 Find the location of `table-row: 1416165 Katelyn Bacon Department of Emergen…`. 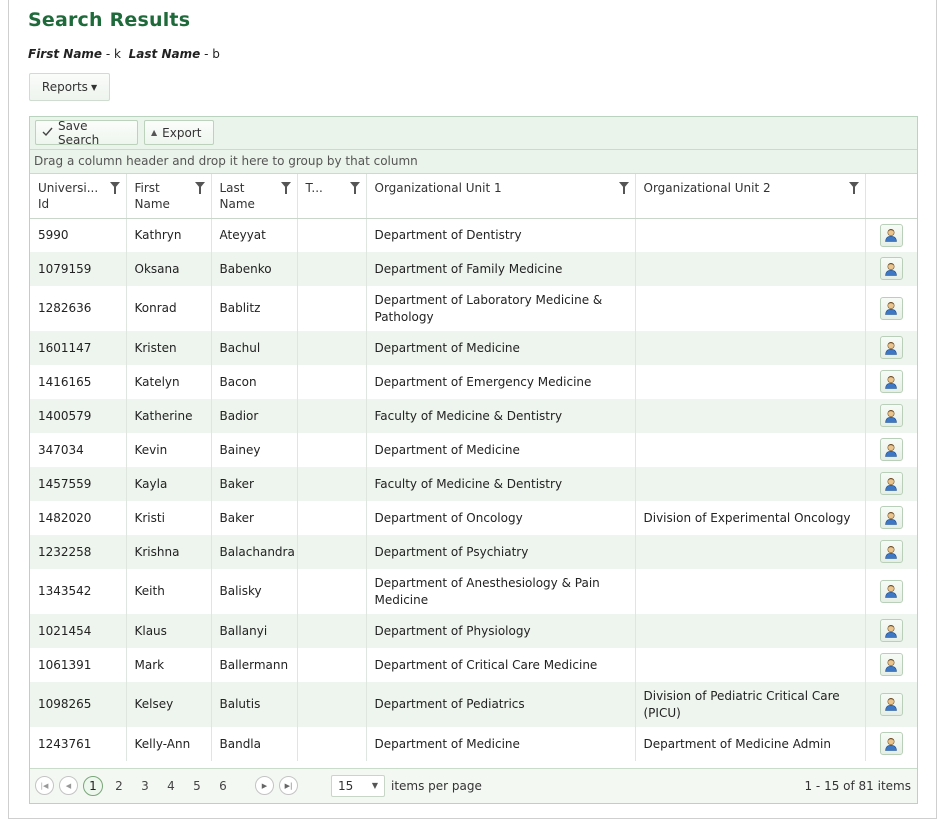

table-row: 1416165 Katelyn Bacon Department of Emergen… is located at coordinates (473, 382).